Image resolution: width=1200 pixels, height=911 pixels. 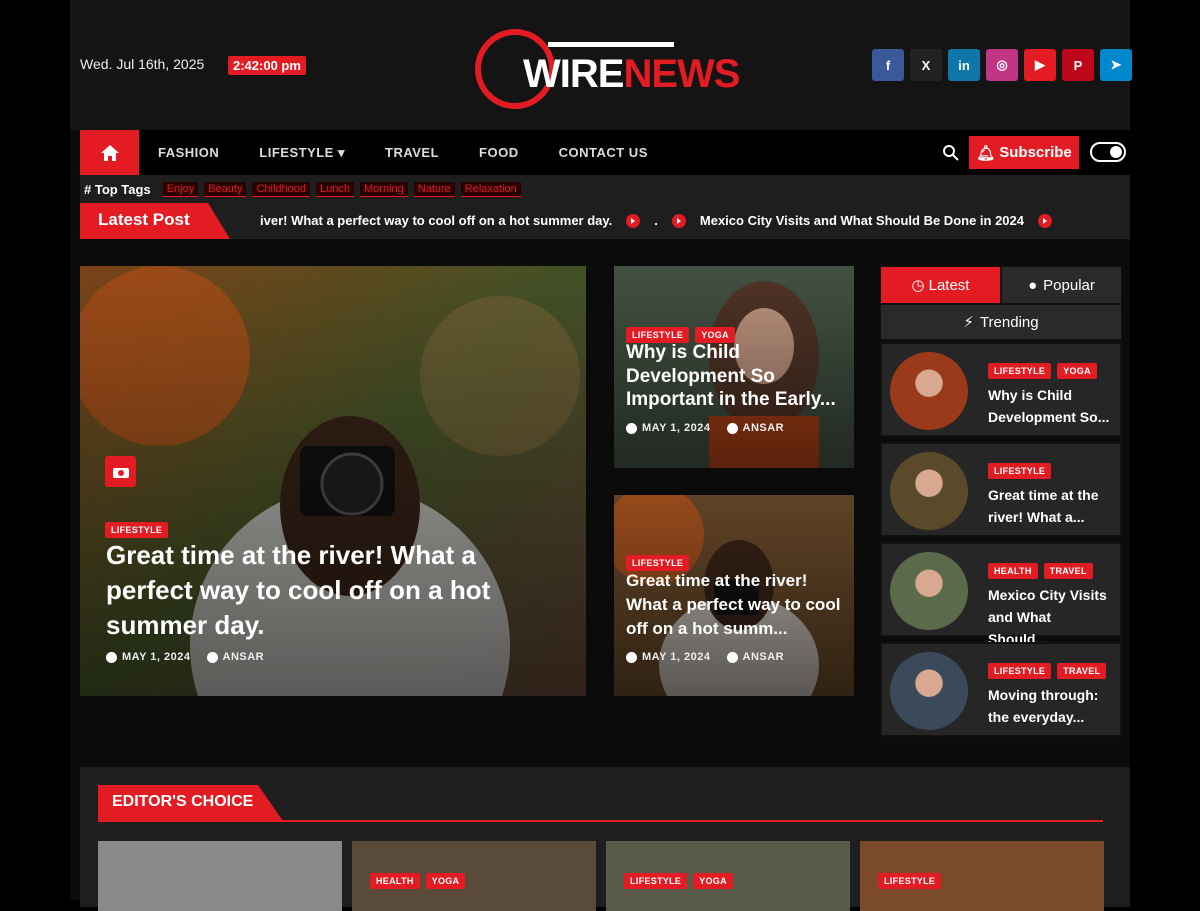 What do you see at coordinates (490, 189) in the screenshot?
I see `tag-link: Relaxation` at bounding box center [490, 189].